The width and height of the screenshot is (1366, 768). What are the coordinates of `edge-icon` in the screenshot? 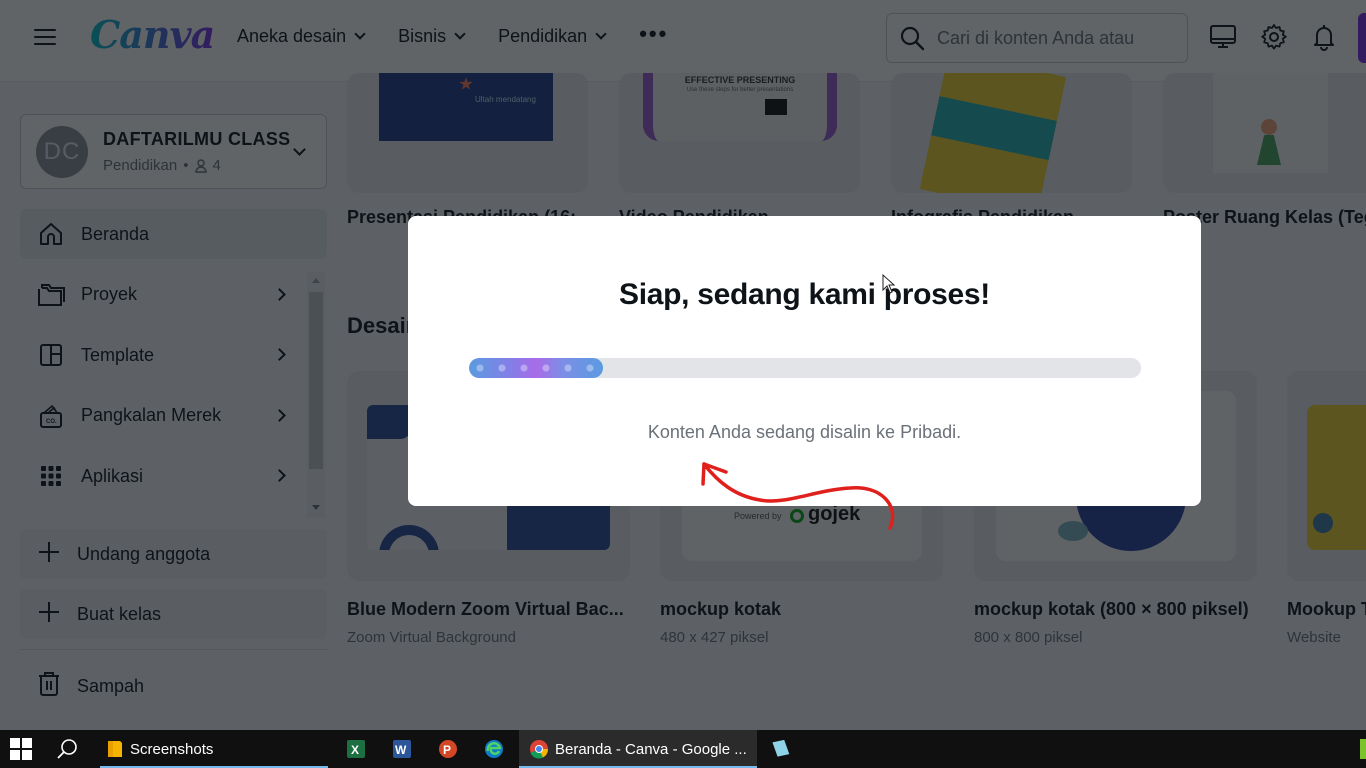 It's located at (494, 749).